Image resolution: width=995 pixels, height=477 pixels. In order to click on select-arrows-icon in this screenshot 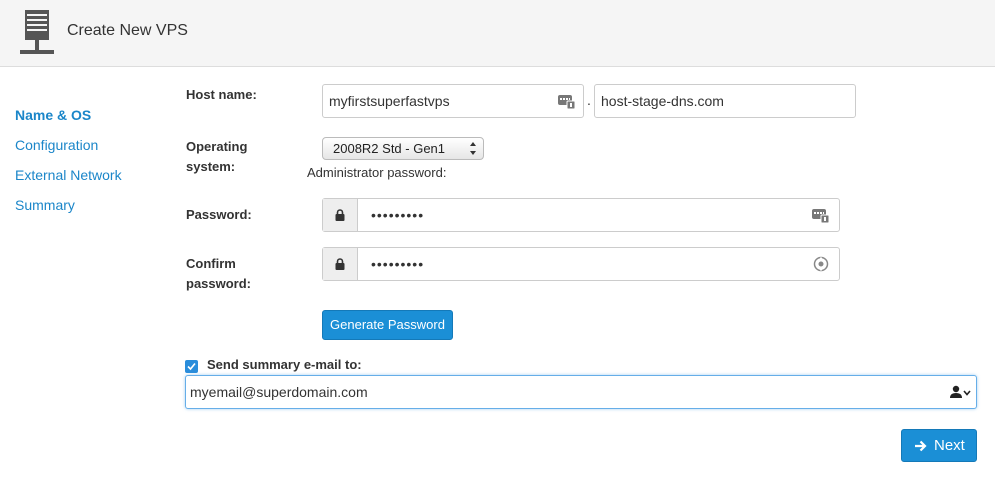, I will do `click(473, 148)`.